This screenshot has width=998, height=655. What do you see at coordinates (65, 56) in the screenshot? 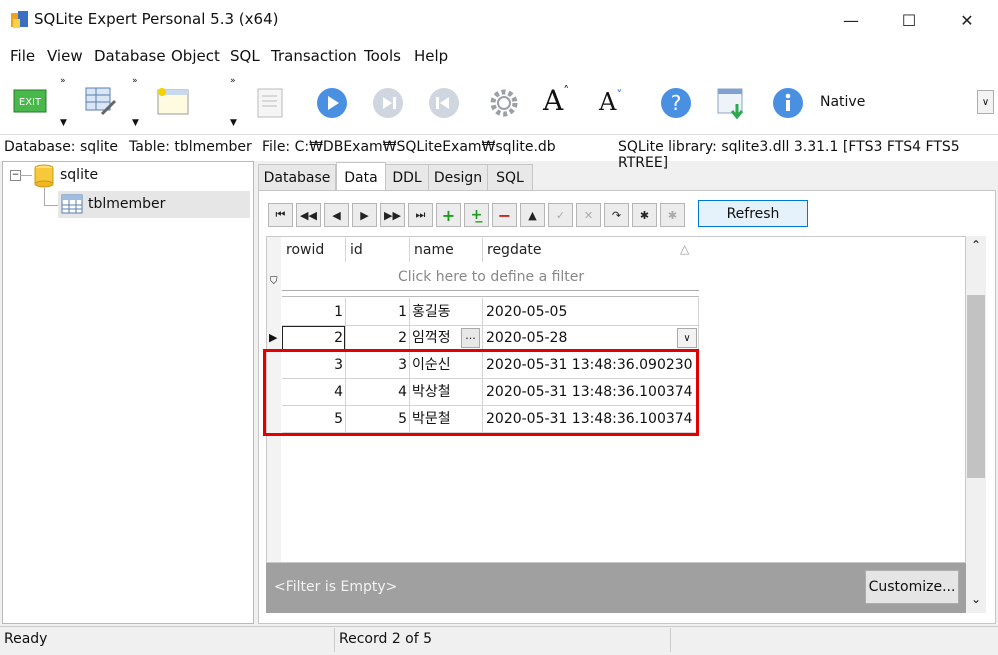
I see `menu-view: View` at bounding box center [65, 56].